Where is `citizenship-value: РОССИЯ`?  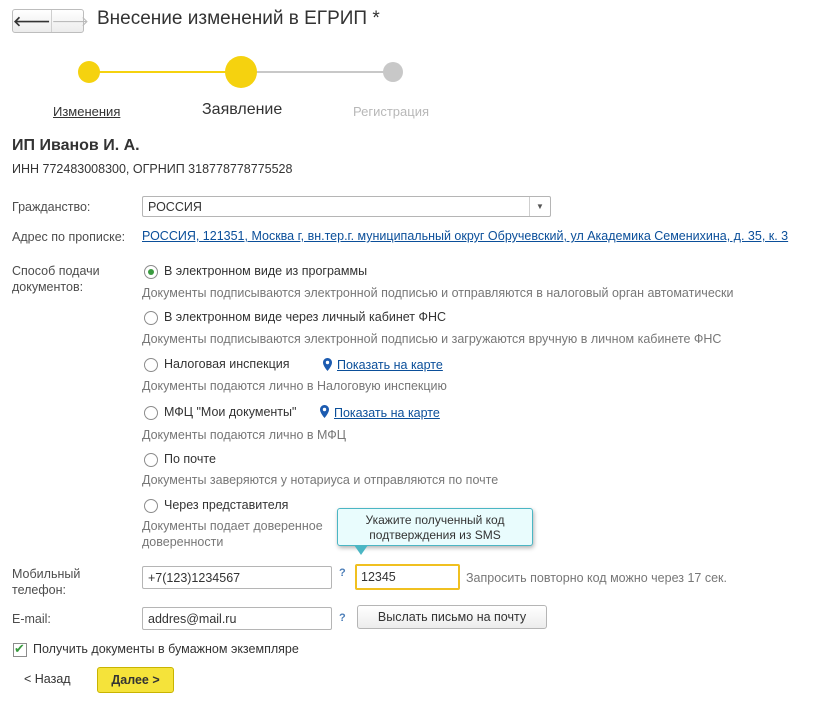
citizenship-value: РОССИЯ is located at coordinates (175, 207).